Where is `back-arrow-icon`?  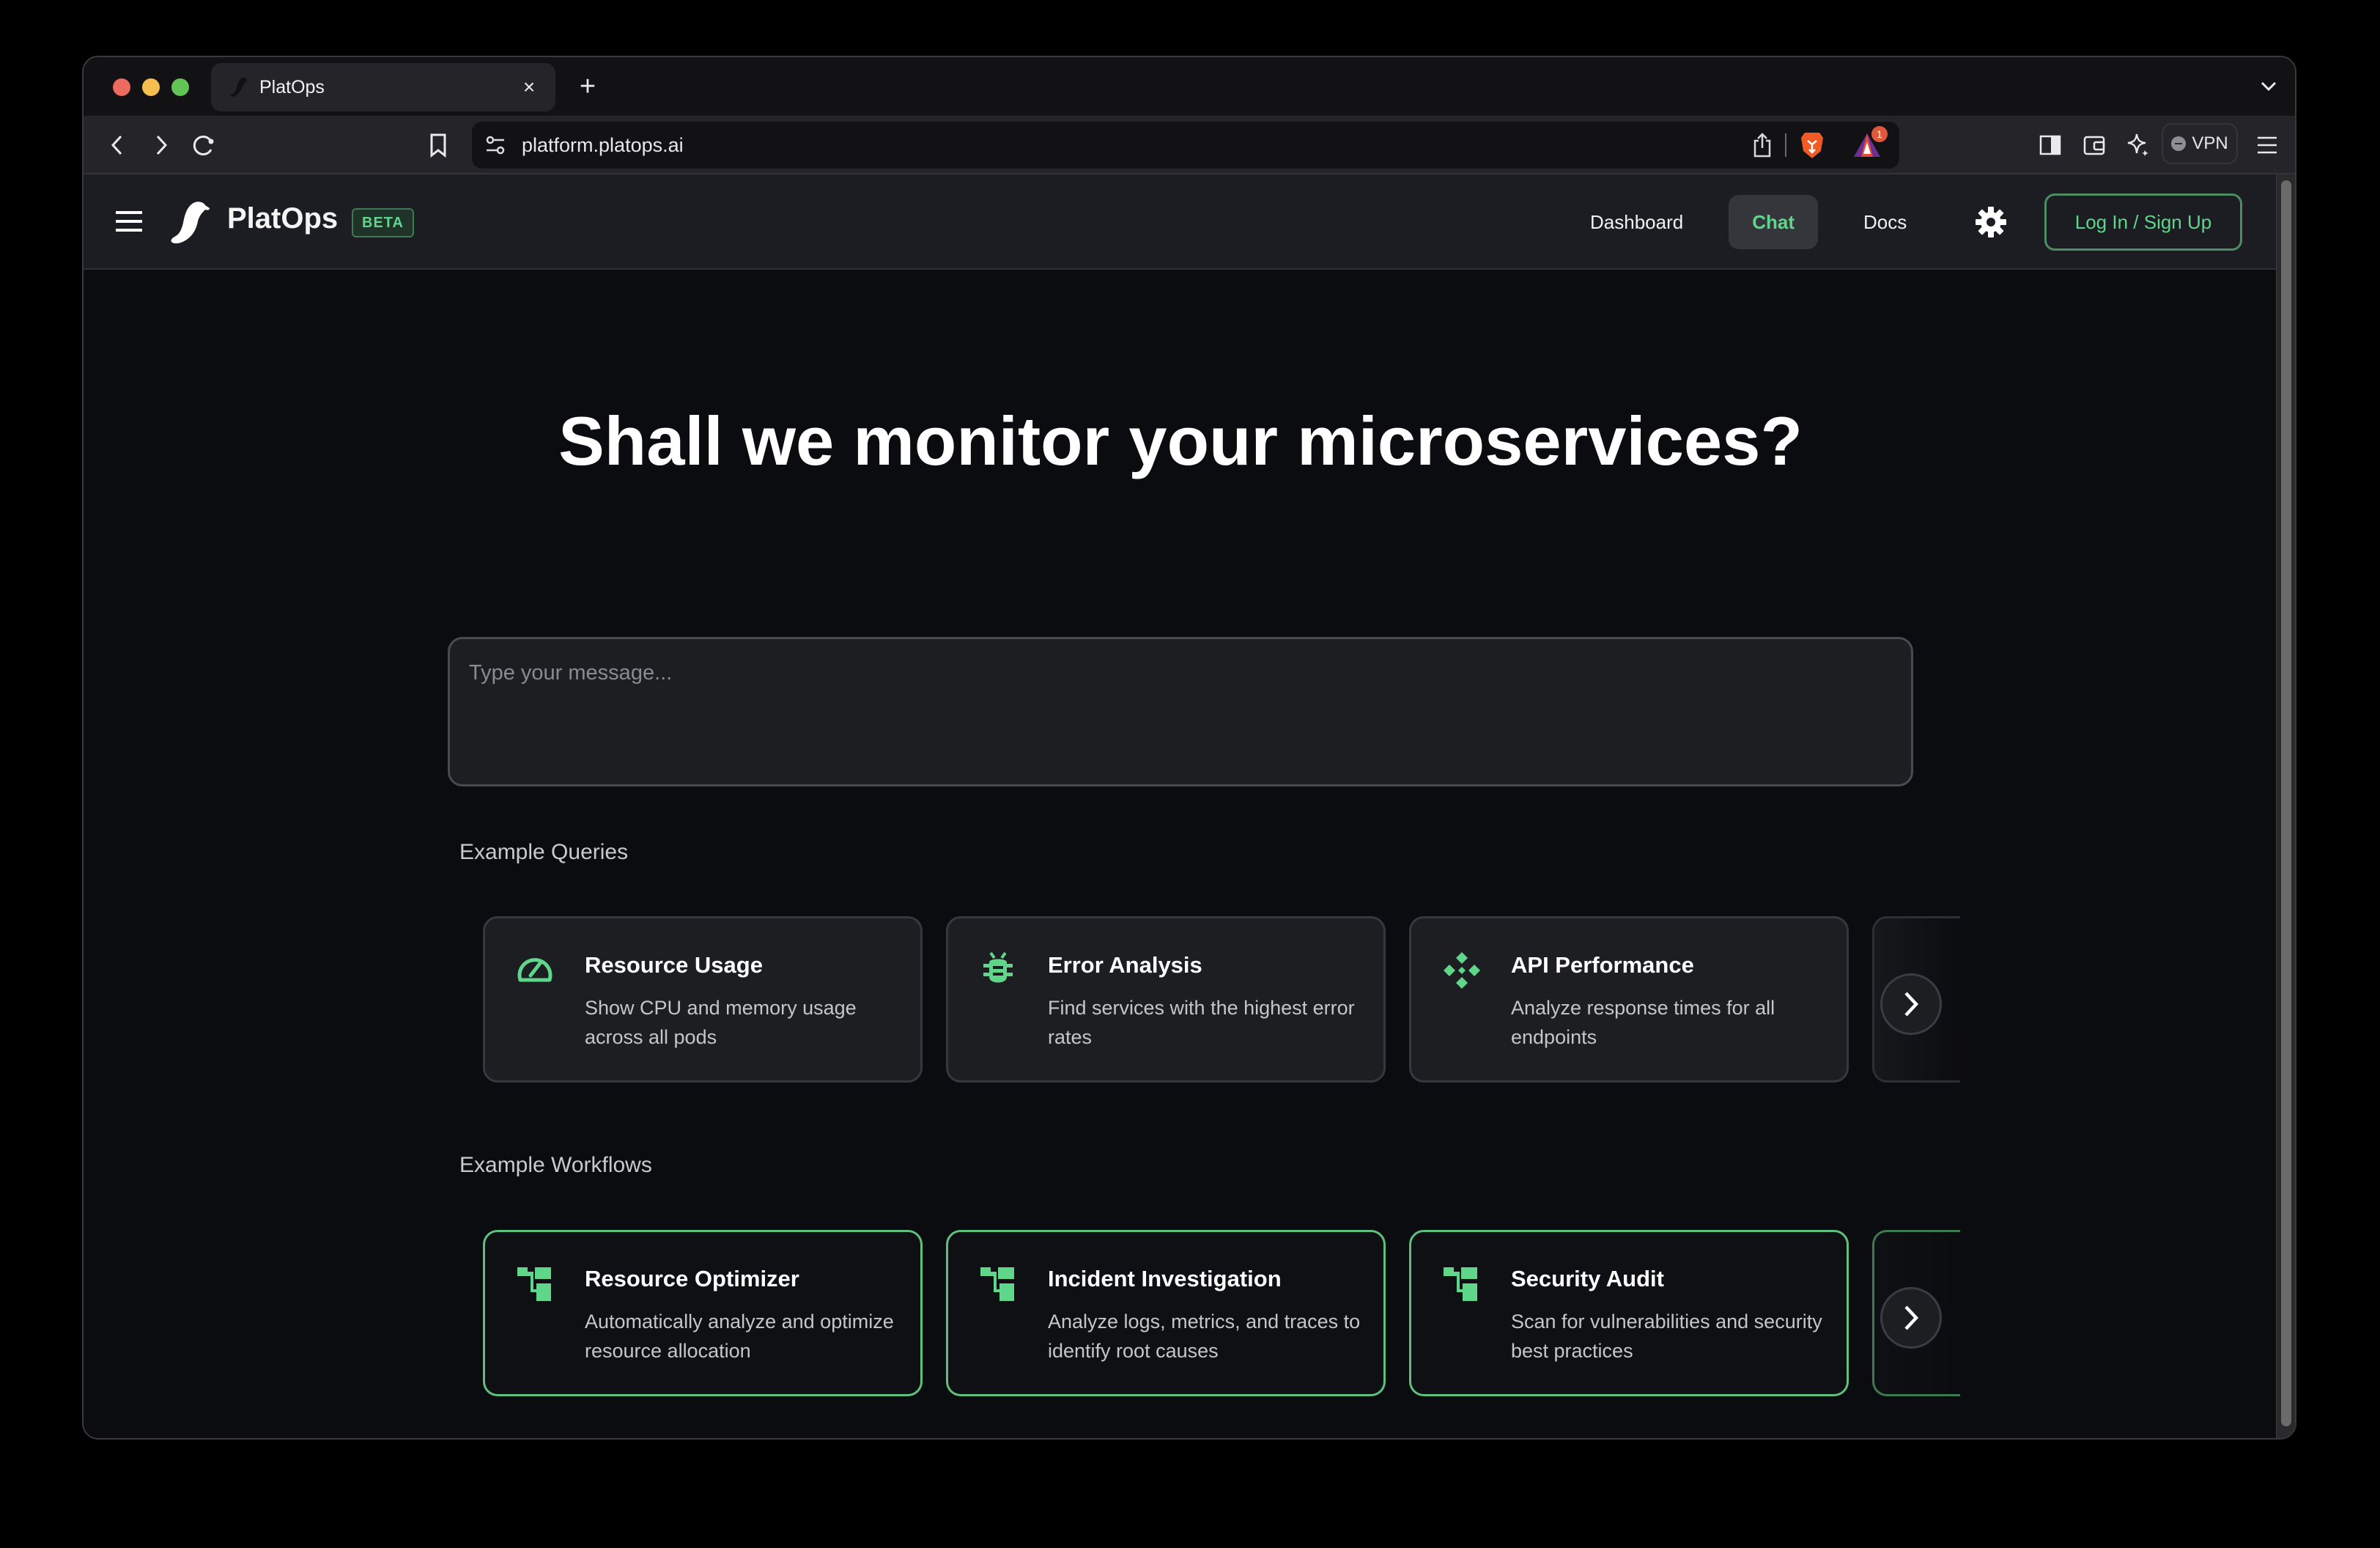
back-arrow-icon is located at coordinates (116, 145).